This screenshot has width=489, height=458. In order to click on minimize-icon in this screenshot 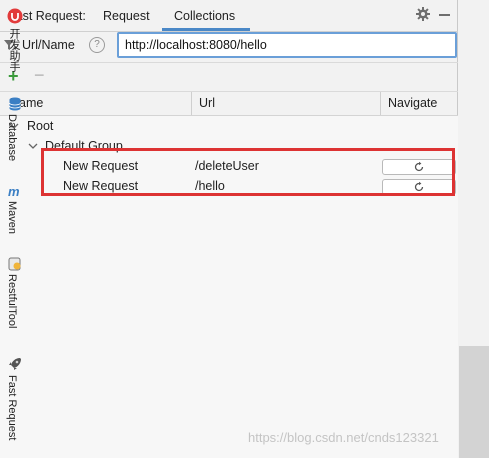, I will do `click(444, 15)`.